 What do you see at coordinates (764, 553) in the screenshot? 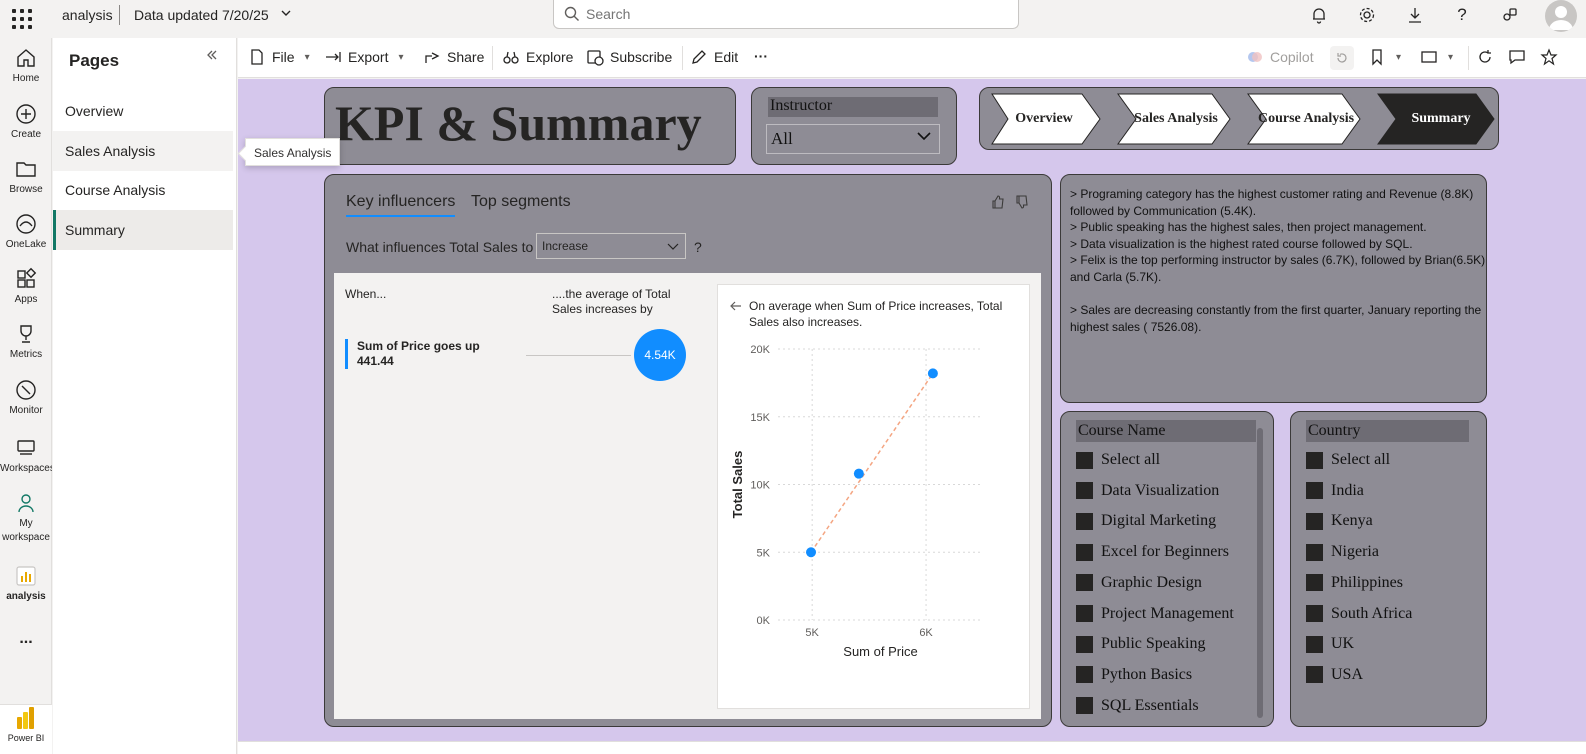
I see `y-tick-label: 5K` at bounding box center [764, 553].